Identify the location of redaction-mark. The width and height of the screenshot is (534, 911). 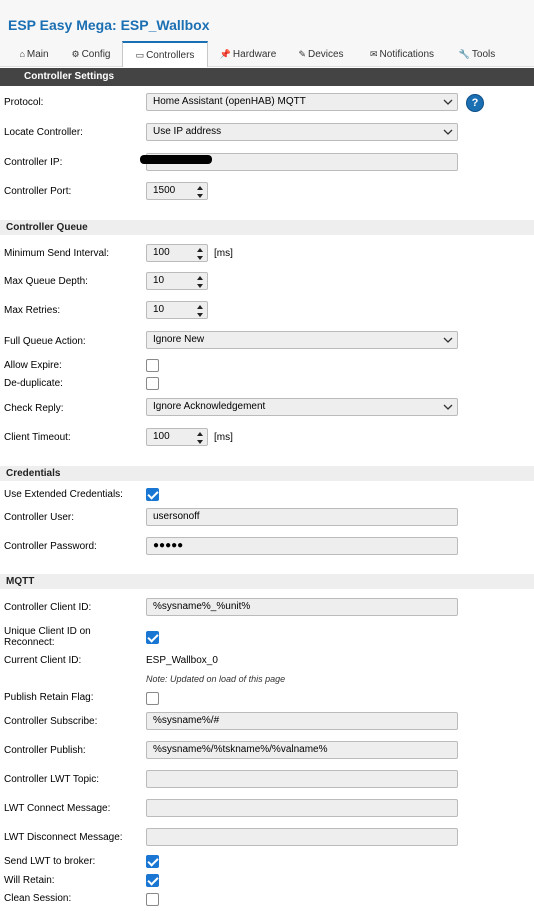
(176, 159).